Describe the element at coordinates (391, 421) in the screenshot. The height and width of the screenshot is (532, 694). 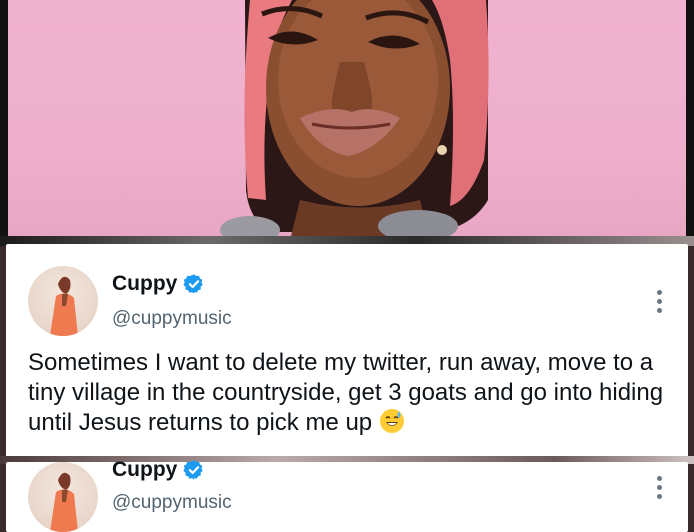
I see `sweat-smile-emoji-icon` at that location.